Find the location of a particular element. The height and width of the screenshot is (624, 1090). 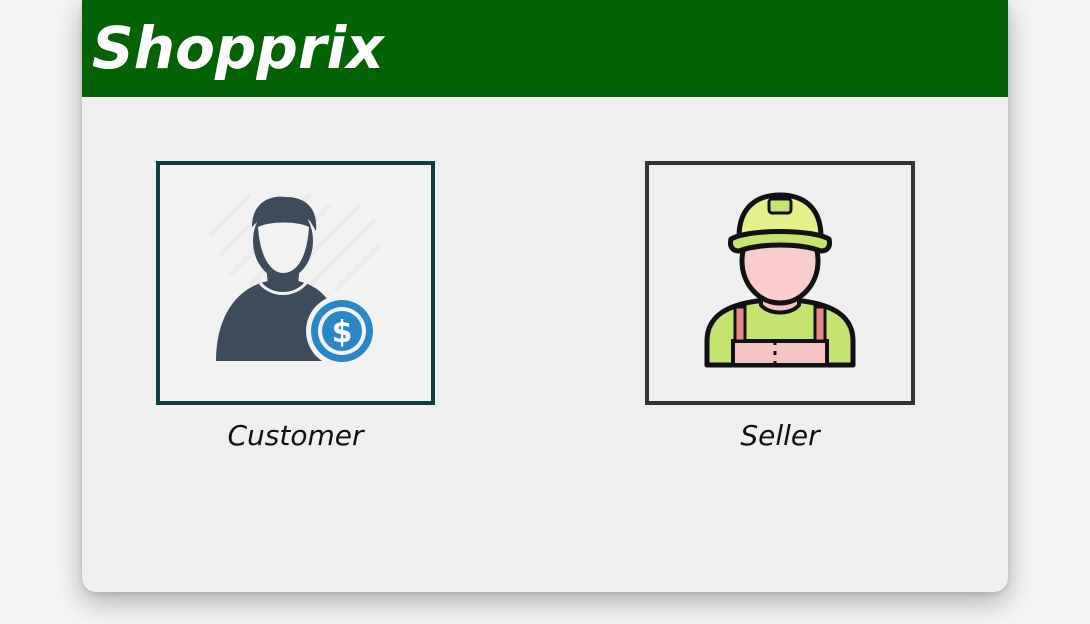

customer-role-button: $ is located at coordinates (295, 283).